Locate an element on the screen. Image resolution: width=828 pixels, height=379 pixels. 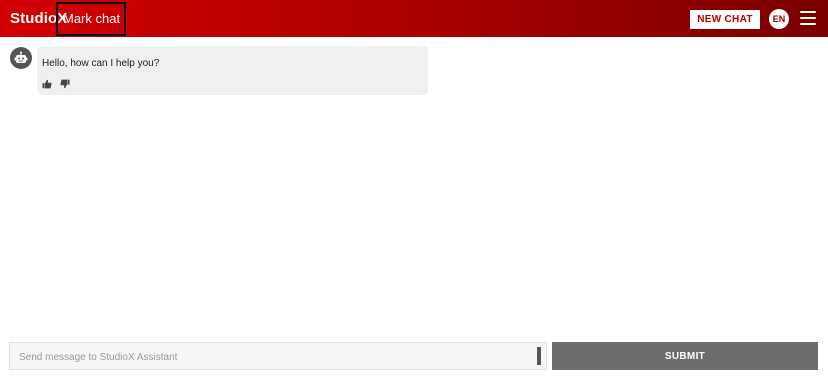
robot-icon is located at coordinates (21, 58).